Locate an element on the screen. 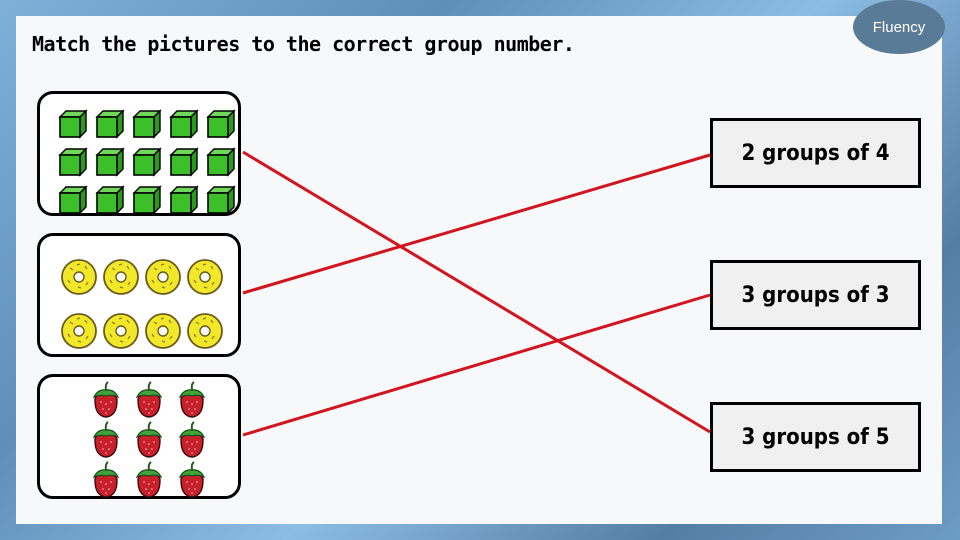 This screenshot has width=960, height=540. fluency-badge: Fluency is located at coordinates (899, 27).